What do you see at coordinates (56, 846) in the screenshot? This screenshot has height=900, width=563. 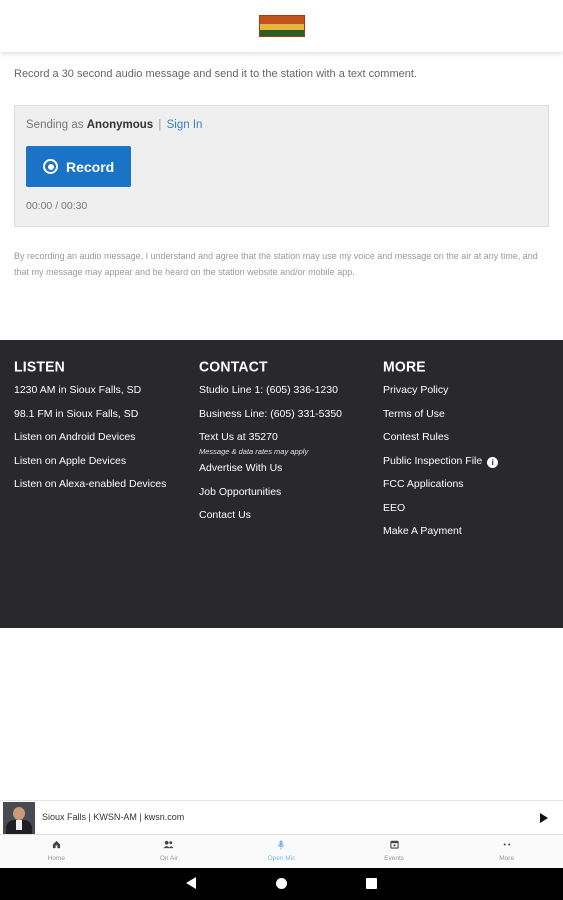 I see `home-icon` at bounding box center [56, 846].